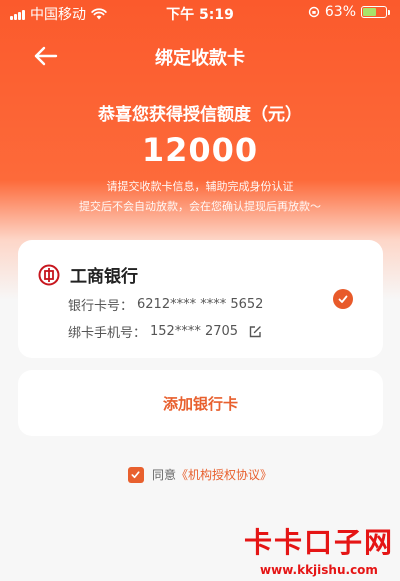 Image resolution: width=400 pixels, height=581 pixels. I want to click on agreement-prefix: 同意, so click(163, 475).